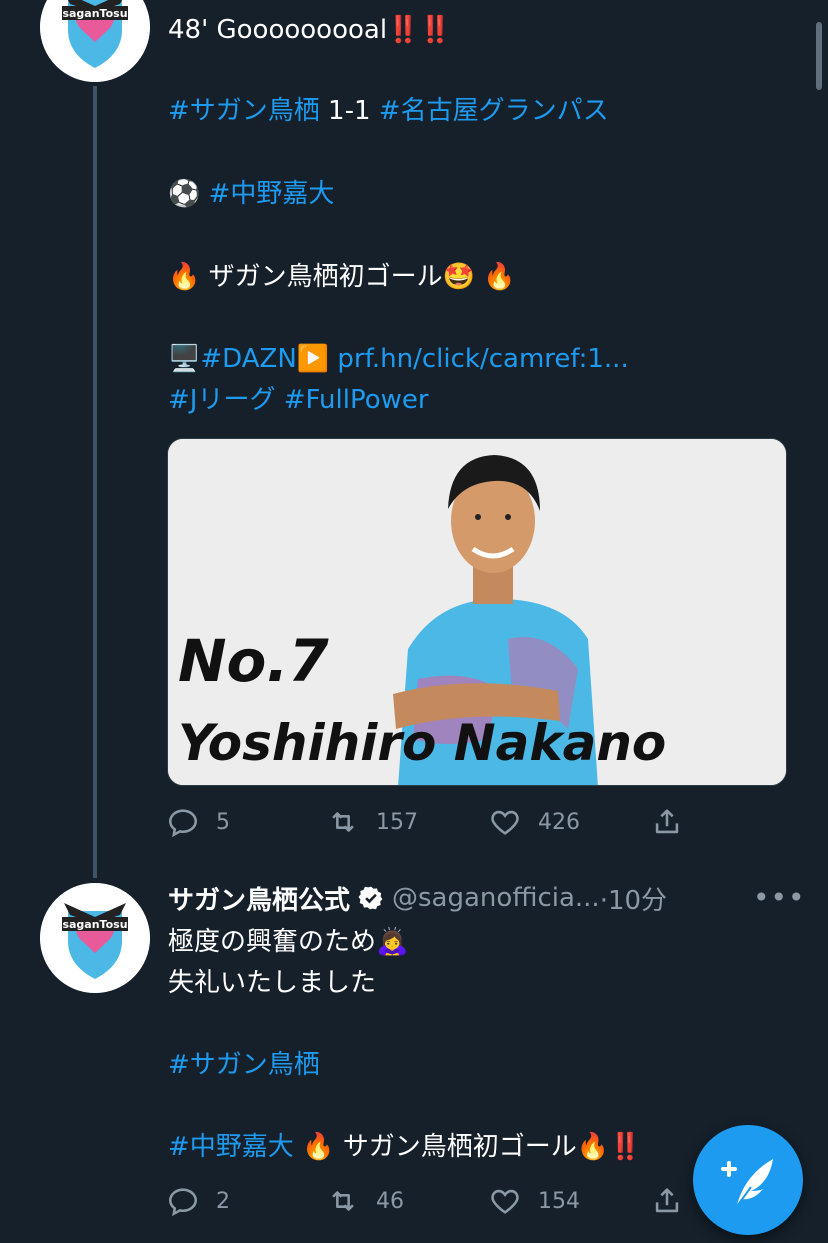  Describe the element at coordinates (534, 1201) in the screenshot. I see `like-button: 154` at that location.